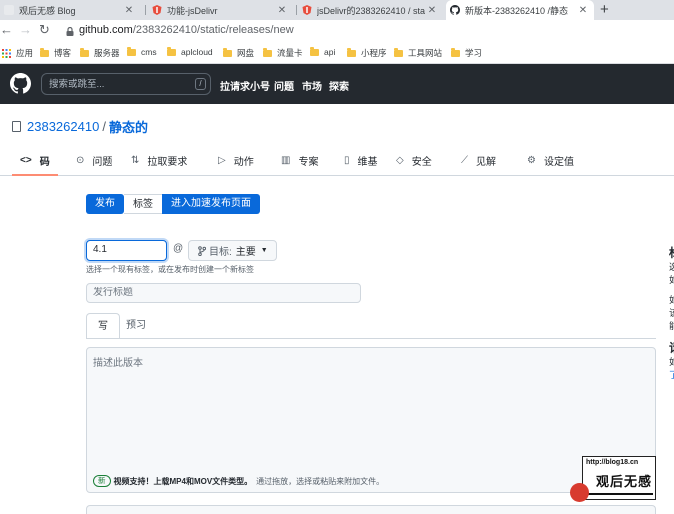  Describe the element at coordinates (671, 313) in the screenshot. I see `sidebar-fragment: 该` at that location.